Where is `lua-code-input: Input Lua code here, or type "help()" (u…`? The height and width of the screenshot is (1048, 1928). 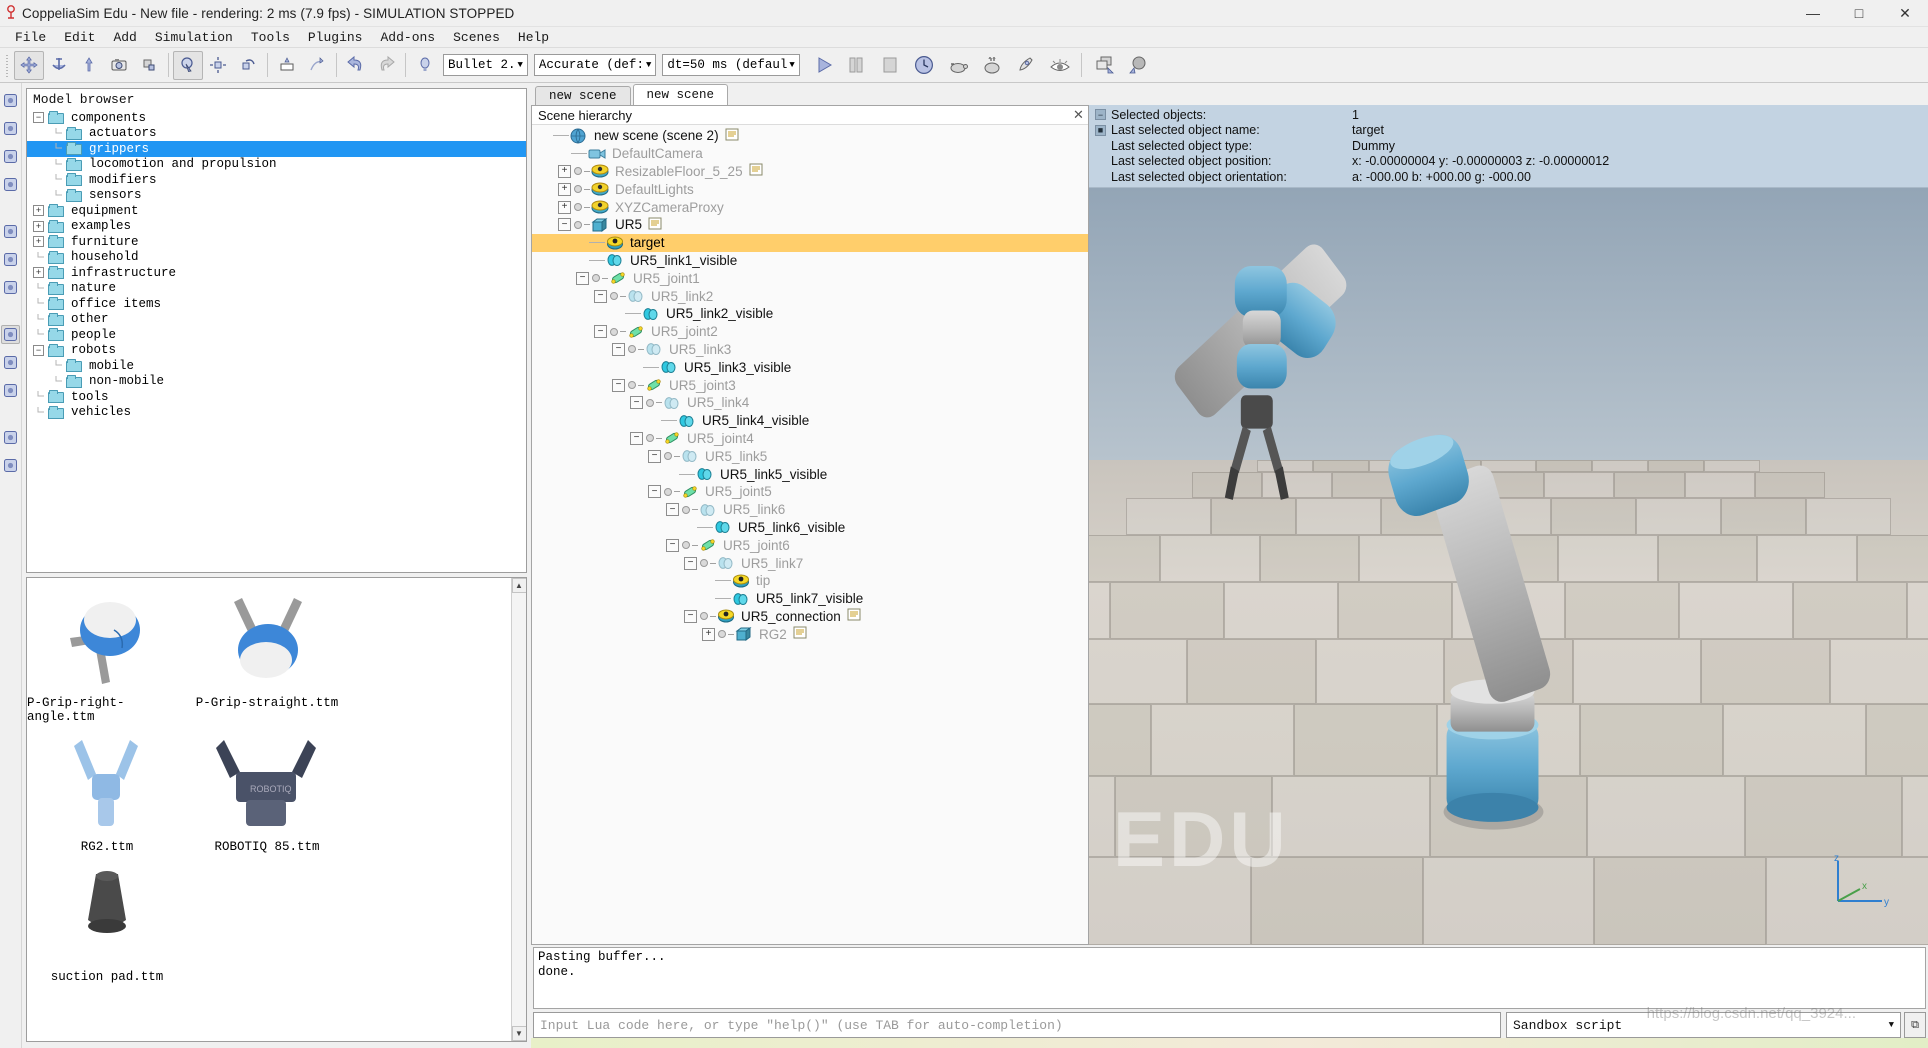 lua-code-input: Input Lua code here, or type "help()" (u… is located at coordinates (1017, 1025).